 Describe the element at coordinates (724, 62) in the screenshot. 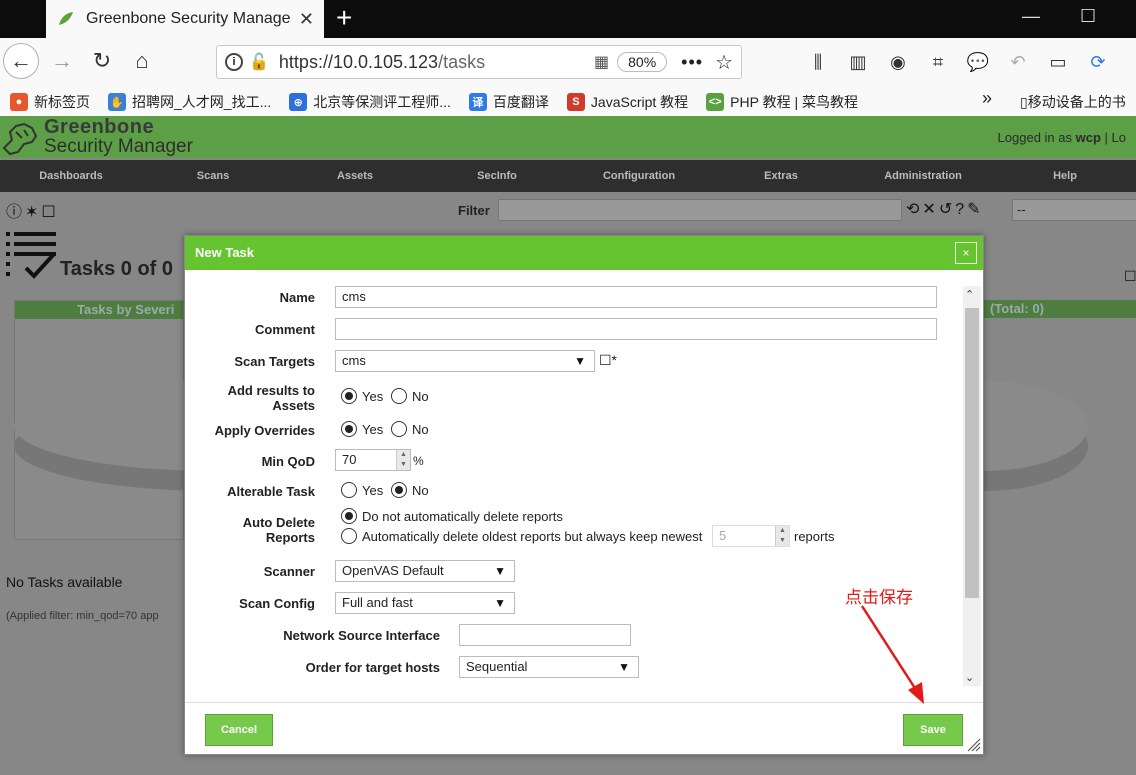

I see `bookmark-star-icon: ☆` at that location.